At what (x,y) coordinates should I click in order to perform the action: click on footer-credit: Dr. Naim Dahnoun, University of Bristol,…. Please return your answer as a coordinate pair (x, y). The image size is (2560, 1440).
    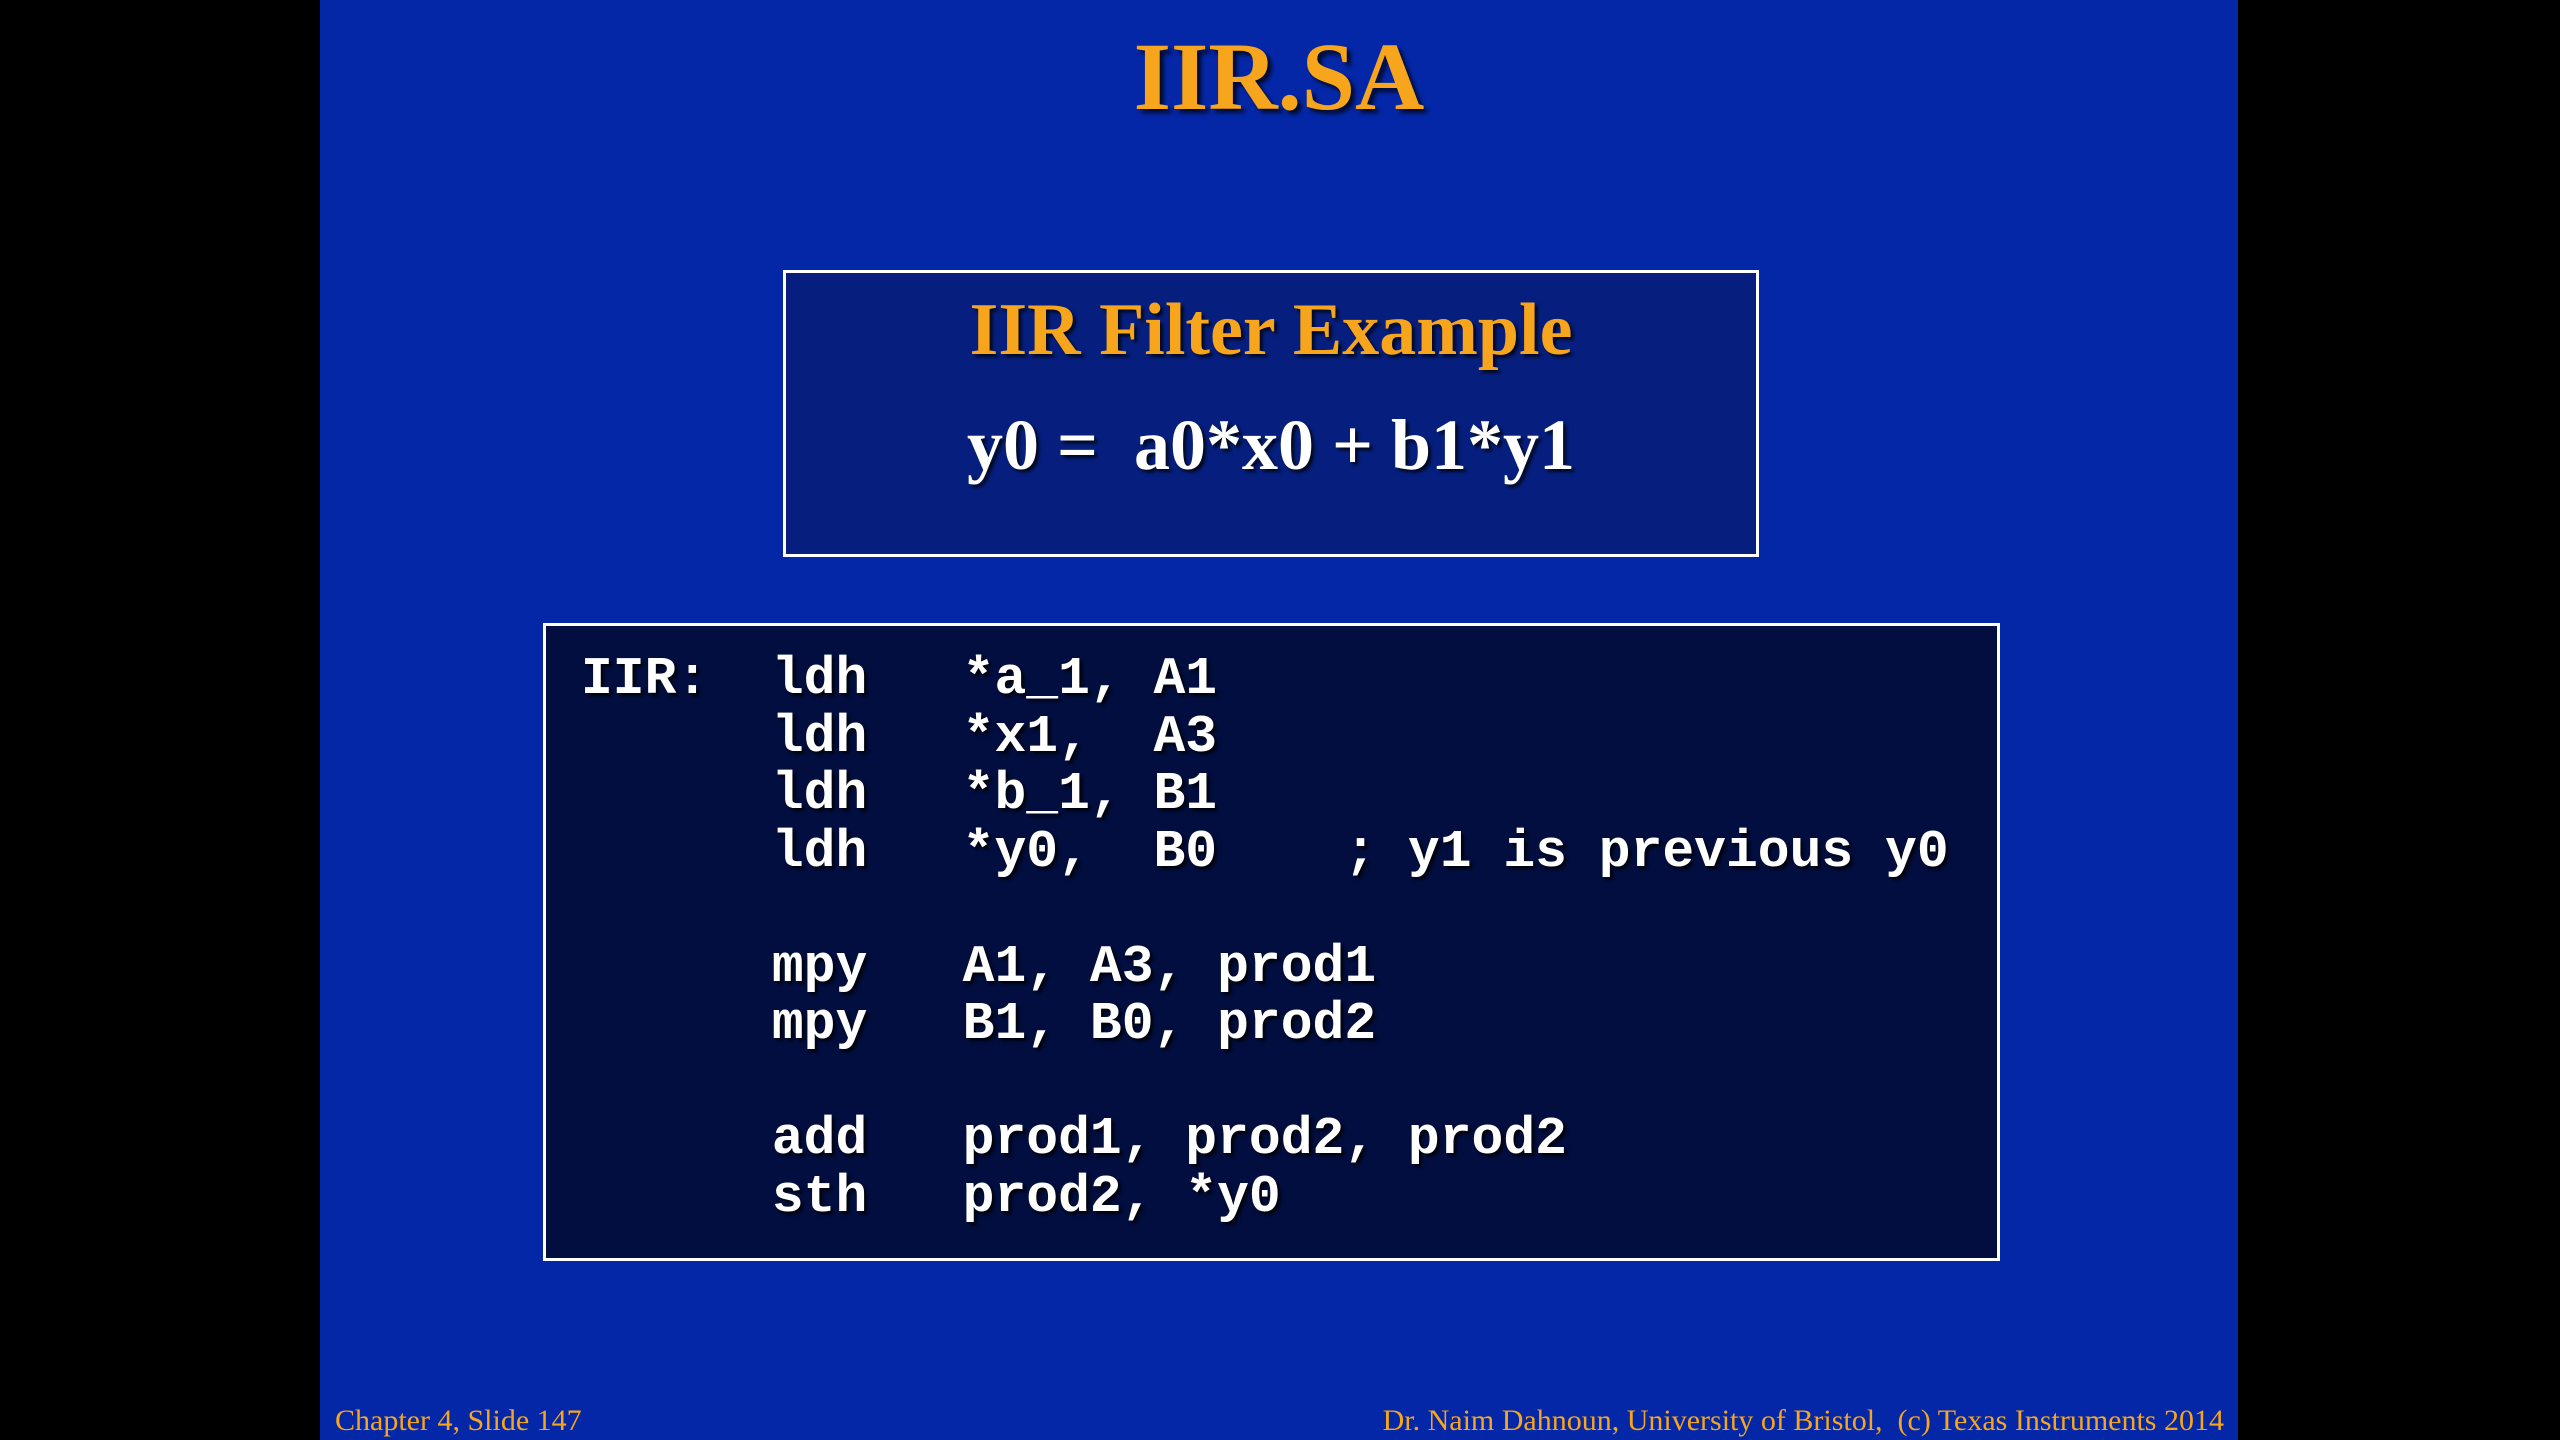
    Looking at the image, I should click on (1803, 1420).